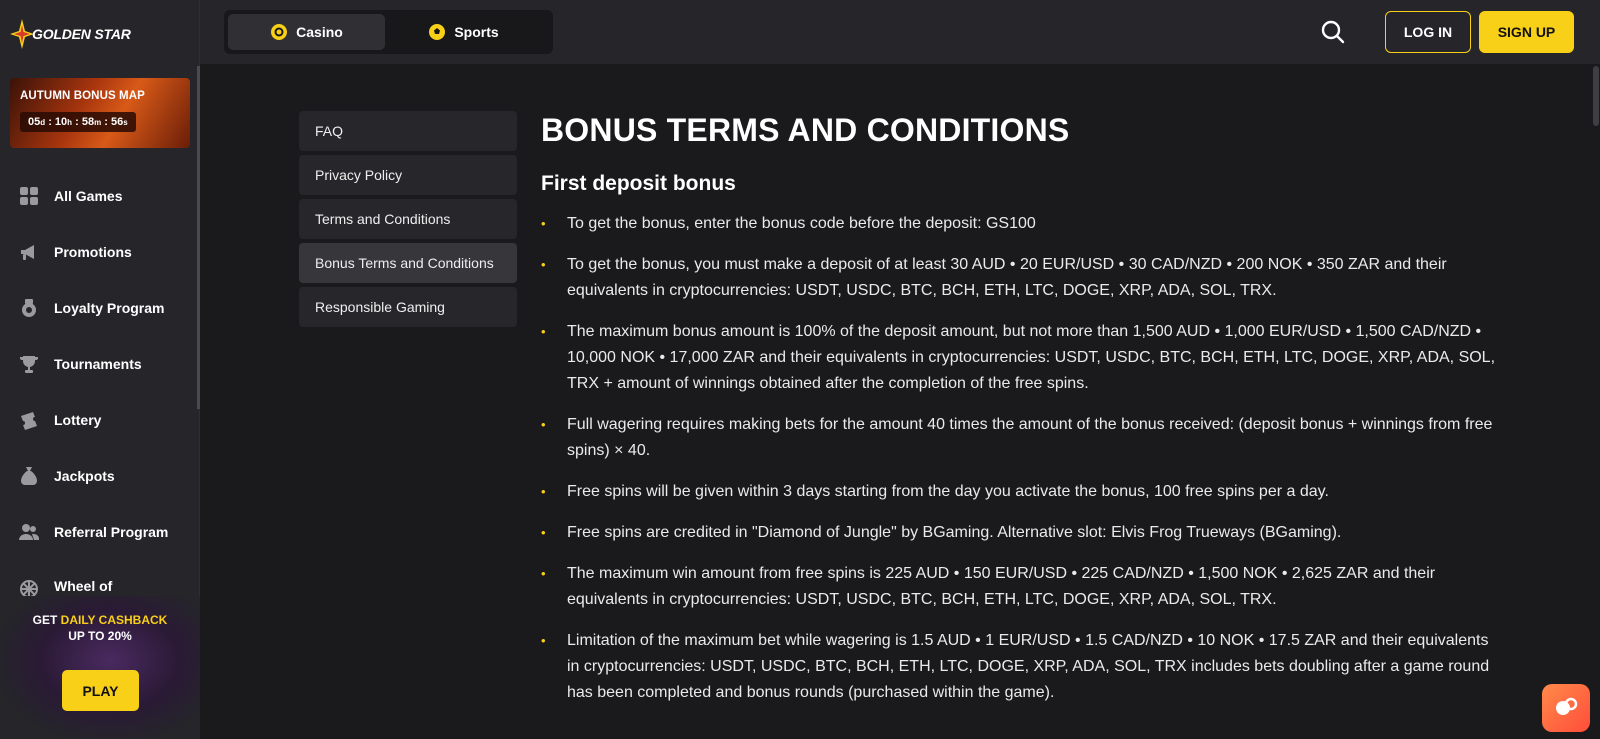  What do you see at coordinates (437, 32) in the screenshot?
I see `soccer-ball-icon` at bounding box center [437, 32].